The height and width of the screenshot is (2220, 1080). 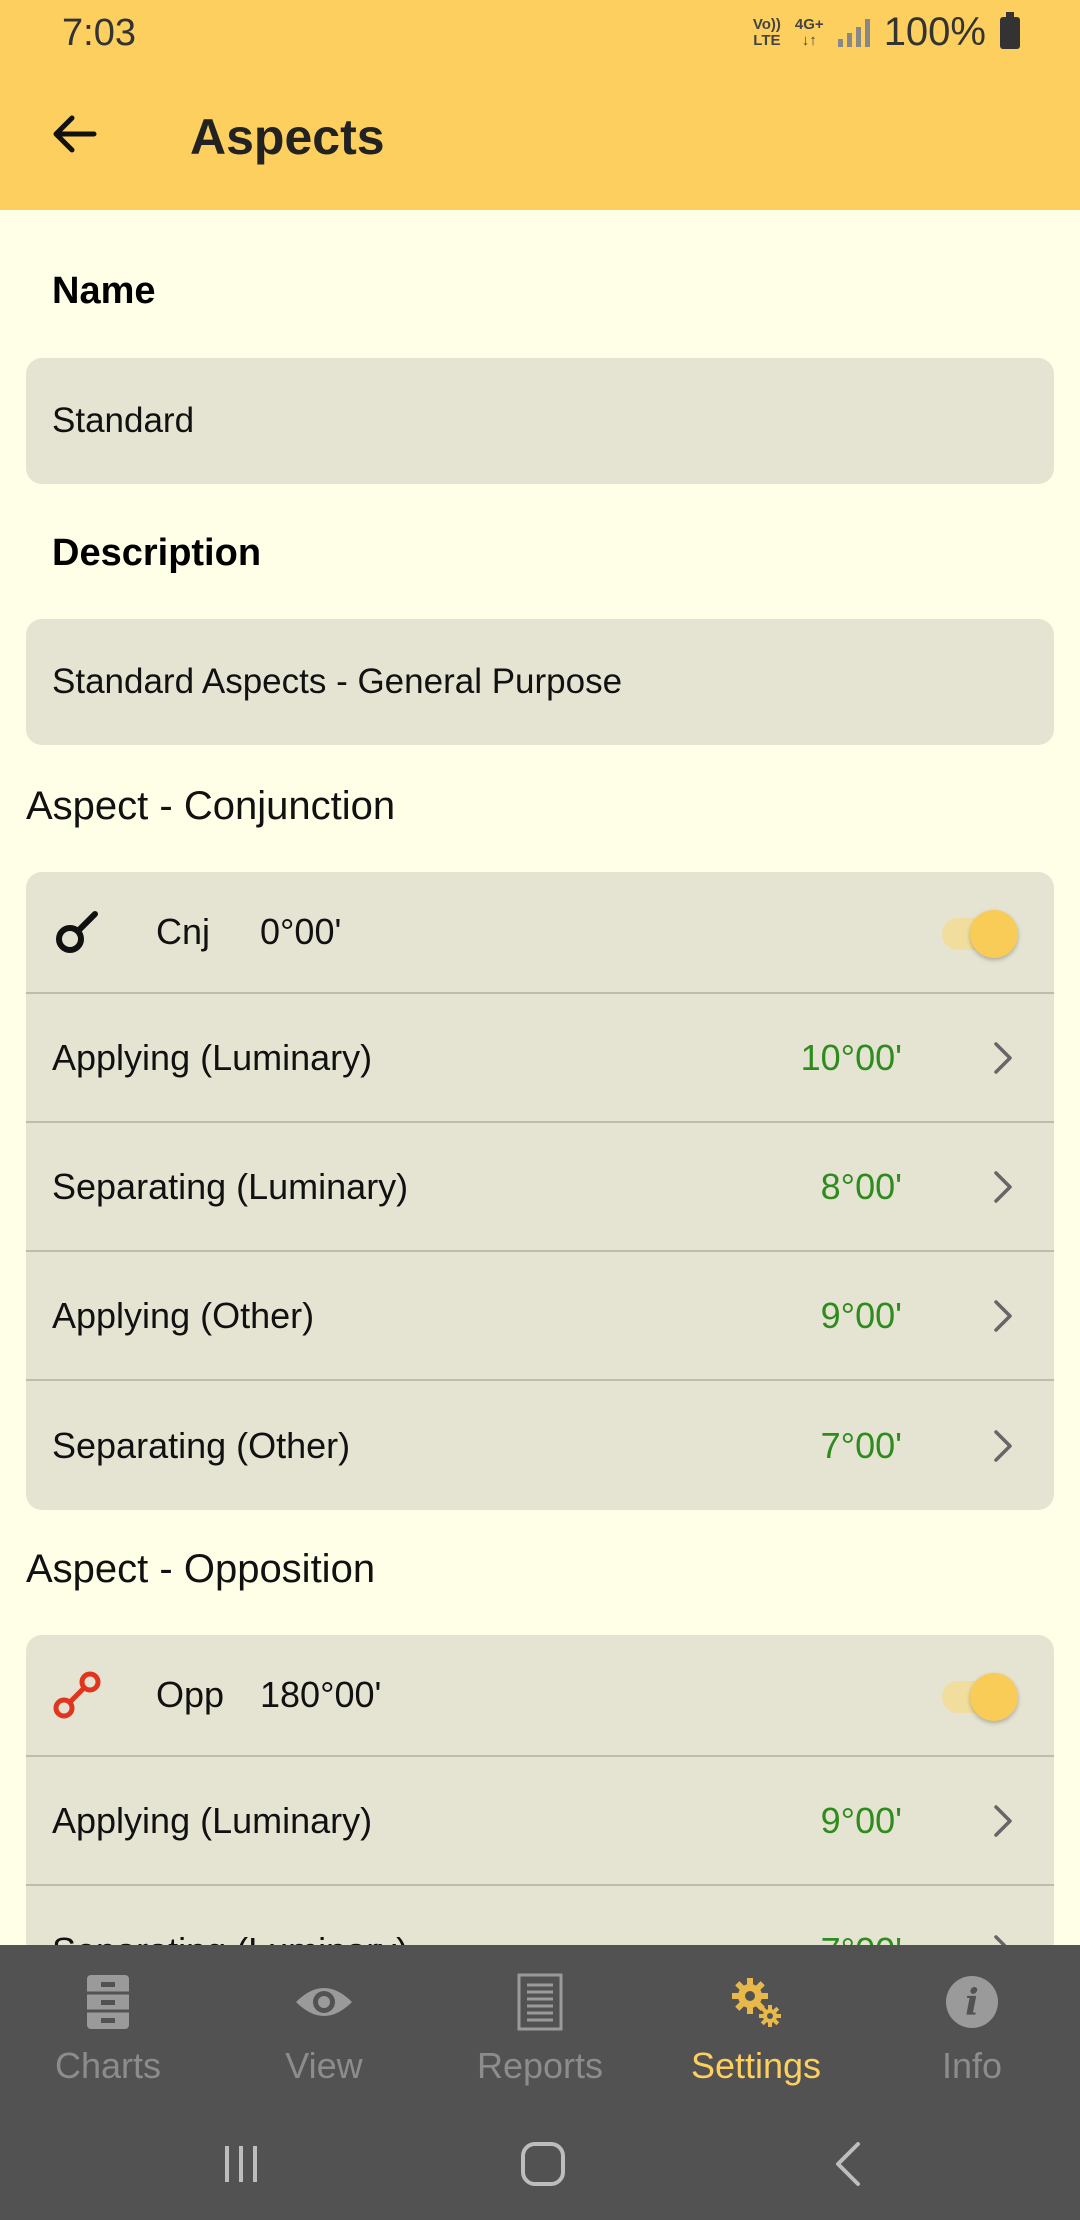 I want to click on system-navigation-bar, so click(x=540, y=2165).